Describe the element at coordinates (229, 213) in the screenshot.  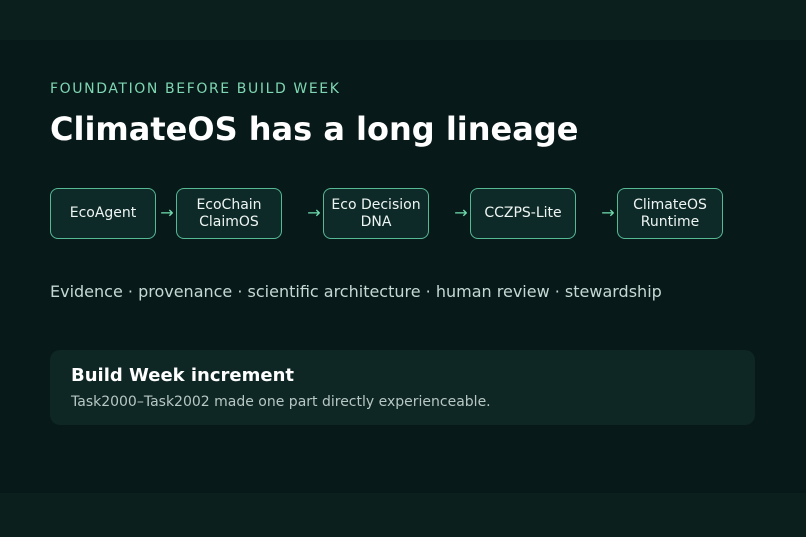
I see `lineage-step-ecochain-claimos: EcoChain ClaimOS` at that location.